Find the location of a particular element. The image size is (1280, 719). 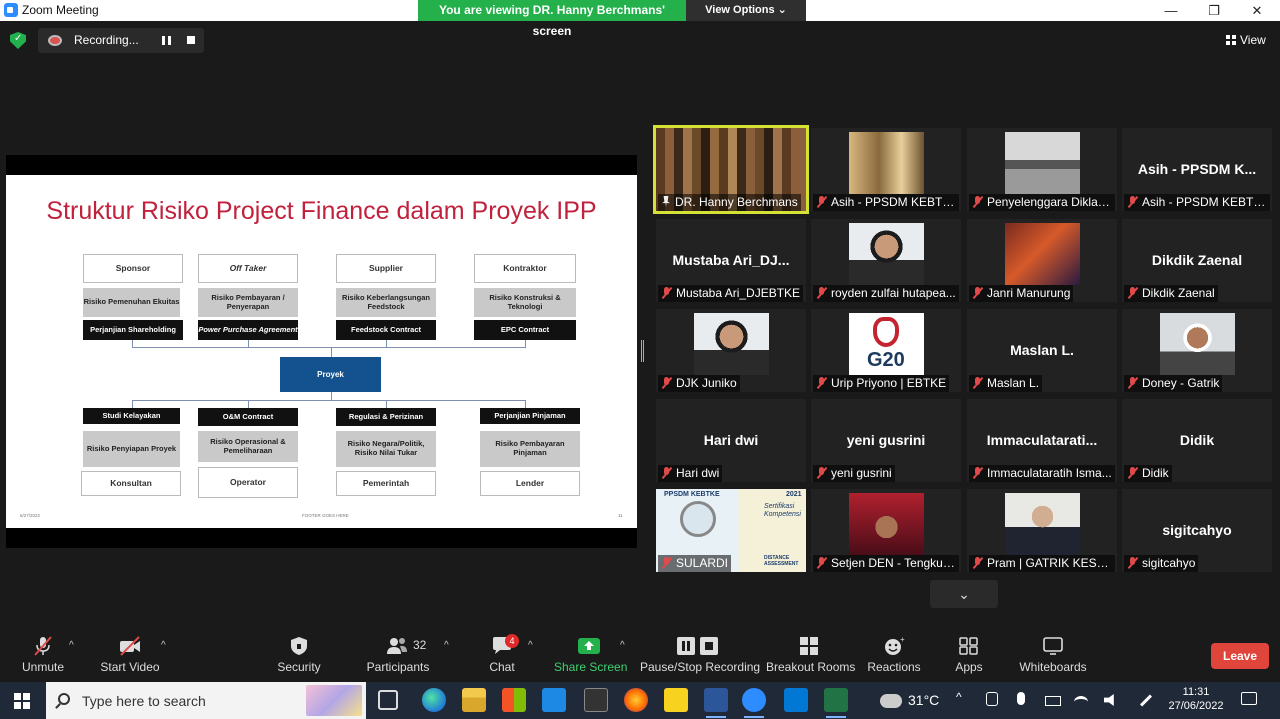

participant-tile: Asih - PPSDM K... Asih - PPSDM KEBTKE is located at coordinates (1197, 169).